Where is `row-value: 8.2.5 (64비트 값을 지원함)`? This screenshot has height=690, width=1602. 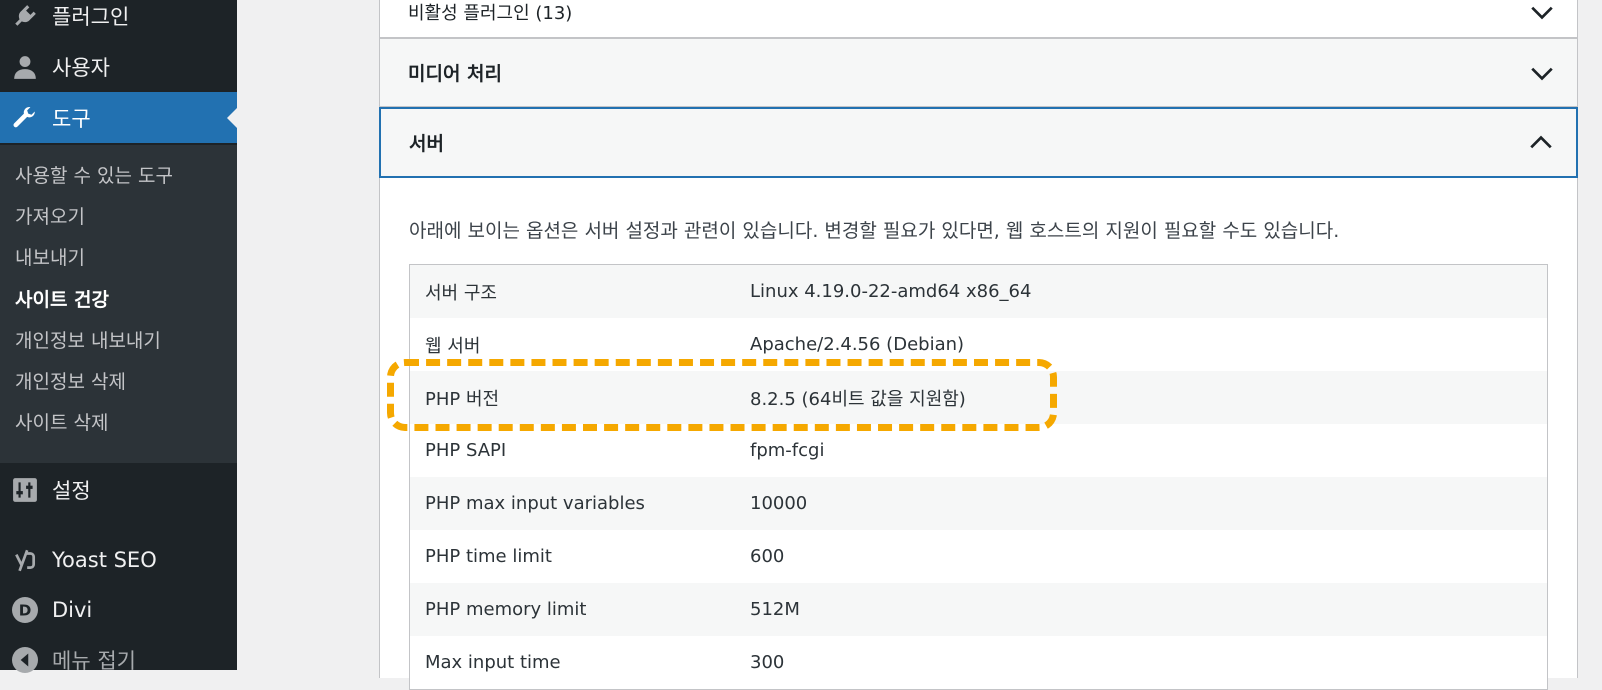
row-value: 8.2.5 (64비트 값을 지원함) is located at coordinates (858, 399).